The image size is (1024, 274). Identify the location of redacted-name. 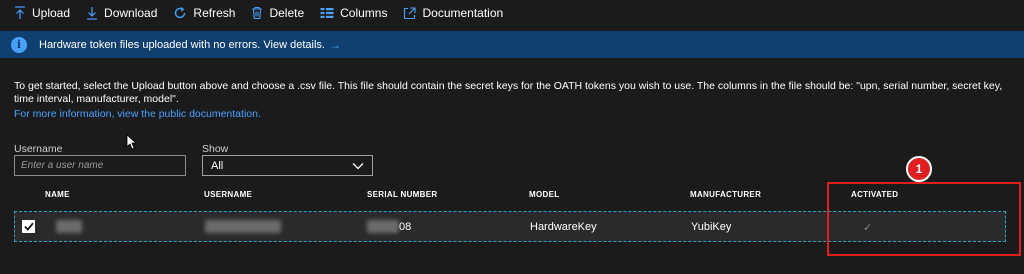
(69, 226).